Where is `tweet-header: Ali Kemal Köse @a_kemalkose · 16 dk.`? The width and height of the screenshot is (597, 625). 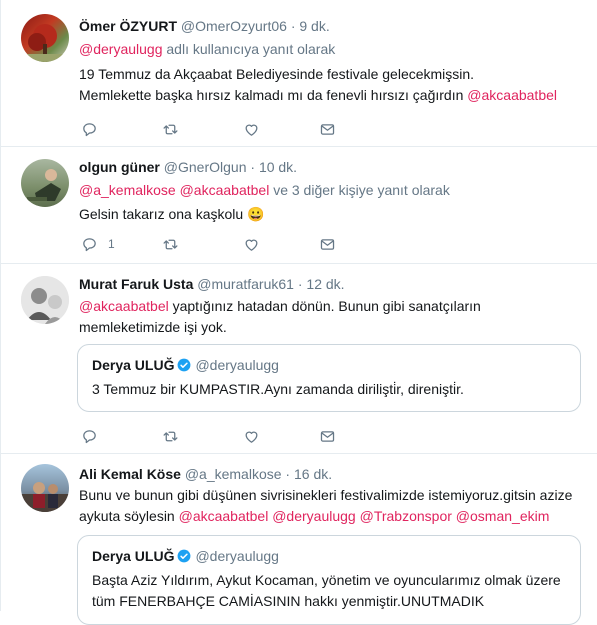 tweet-header: Ali Kemal Köse @a_kemalkose · 16 dk. is located at coordinates (205, 474).